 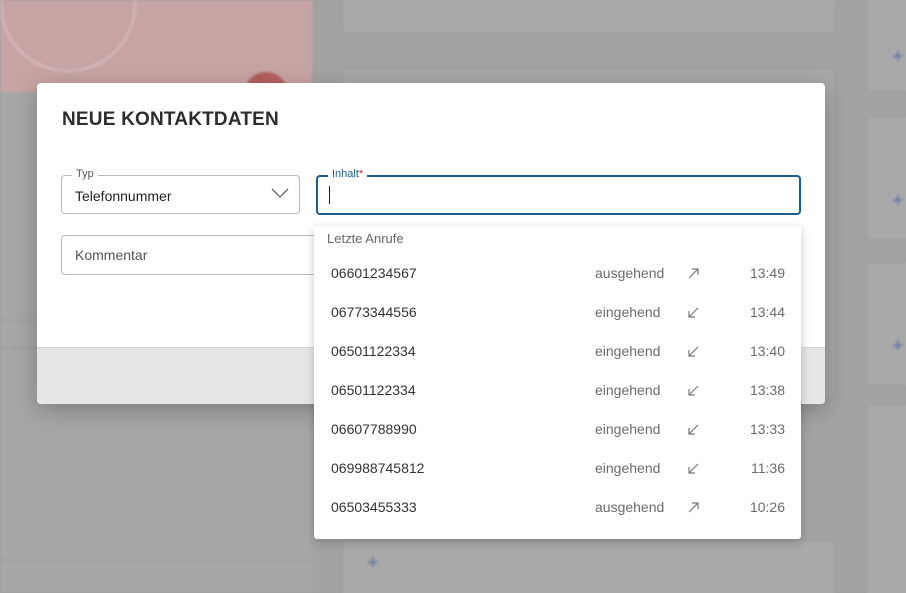 I want to click on call-time: 13:33, so click(x=767, y=429).